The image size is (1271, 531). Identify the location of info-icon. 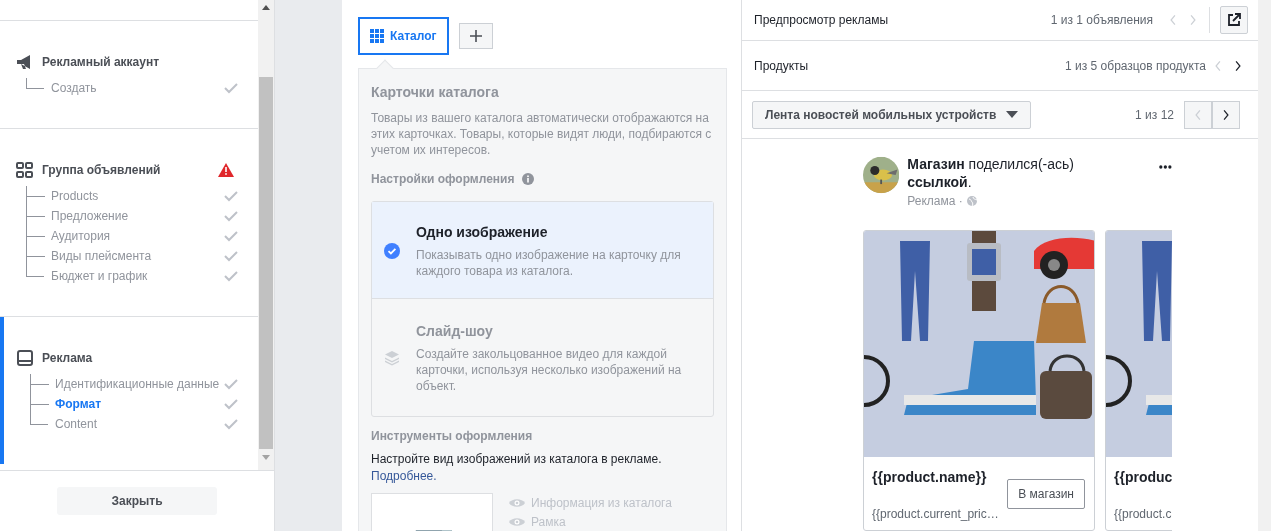
(528, 179).